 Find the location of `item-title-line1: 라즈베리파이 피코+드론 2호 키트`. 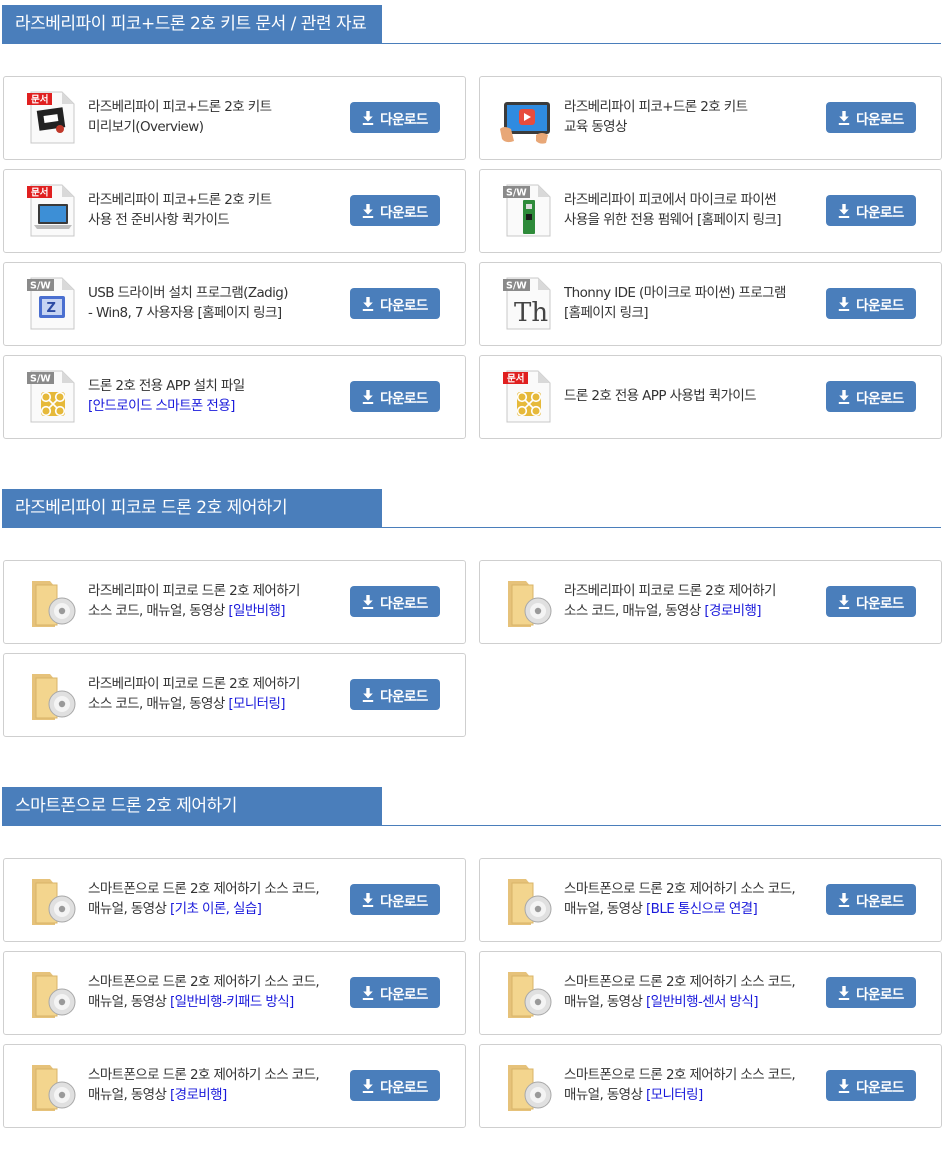

item-title-line1: 라즈베리파이 피코+드론 2호 키트 is located at coordinates (180, 107).